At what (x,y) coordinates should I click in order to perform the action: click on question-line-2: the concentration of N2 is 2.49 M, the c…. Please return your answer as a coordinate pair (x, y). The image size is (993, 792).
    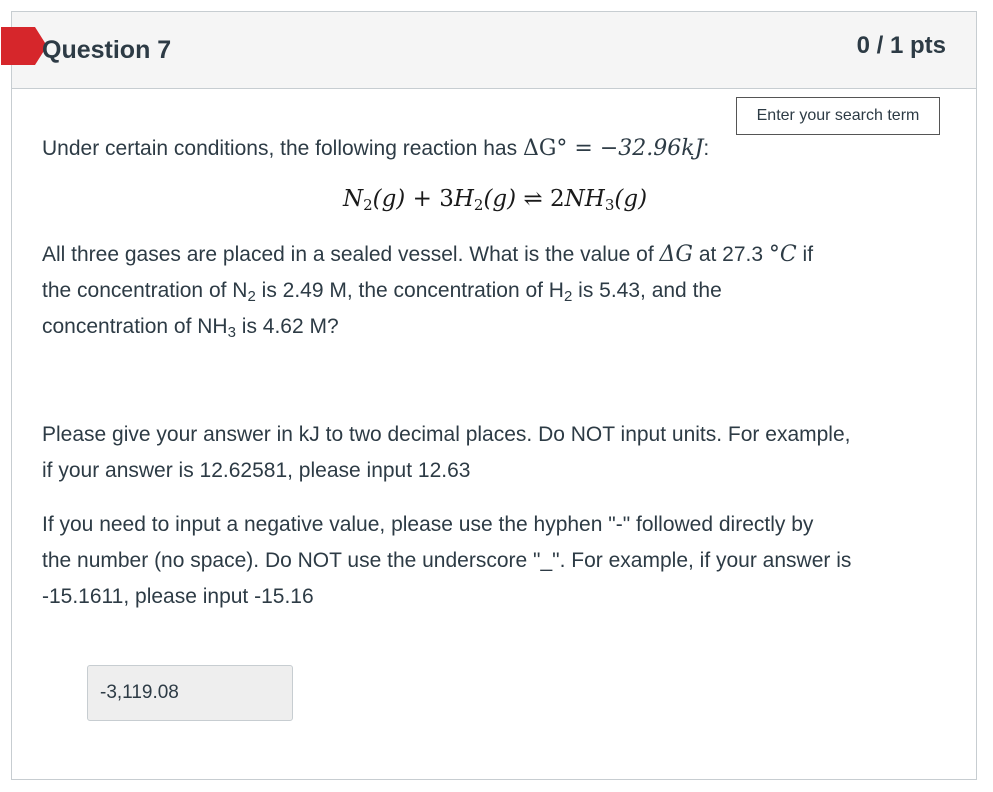
    Looking at the image, I should click on (382, 292).